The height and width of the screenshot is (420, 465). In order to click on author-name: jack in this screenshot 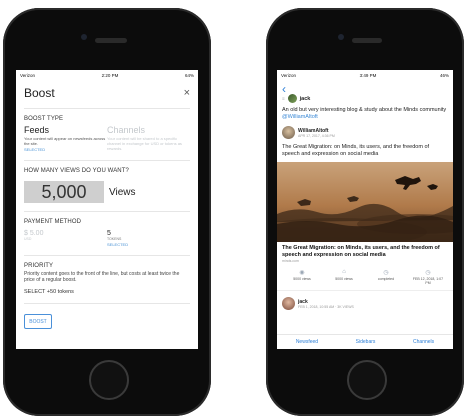, I will do `click(305, 99)`.